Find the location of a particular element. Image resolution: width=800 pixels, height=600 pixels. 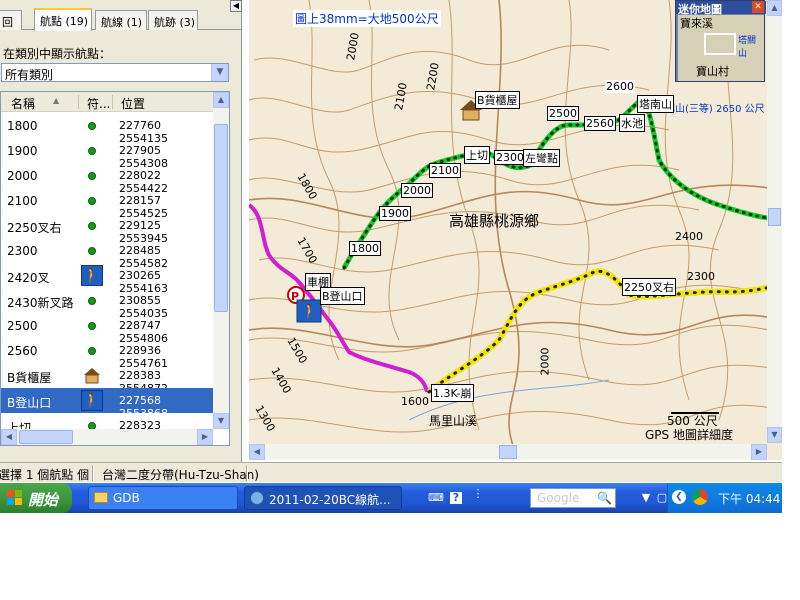

tab-tracks: 航跡 (3) is located at coordinates (173, 20).